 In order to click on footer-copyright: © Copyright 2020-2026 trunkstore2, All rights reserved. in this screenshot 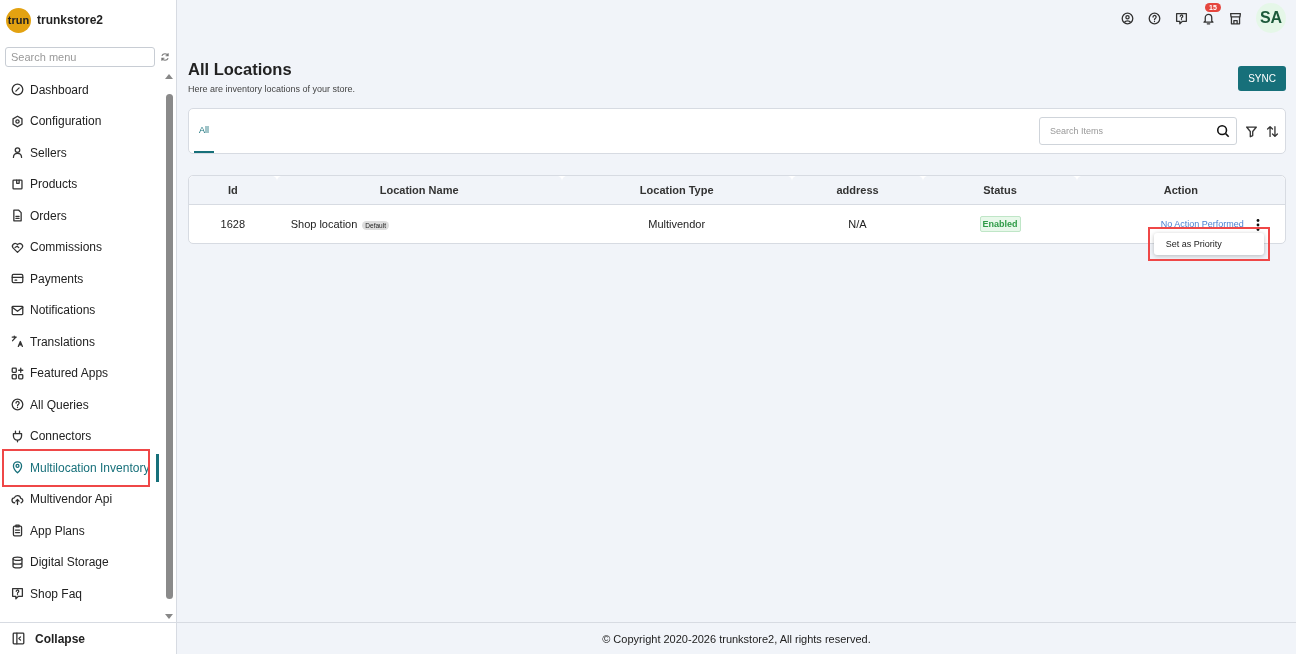, I will do `click(736, 638)`.